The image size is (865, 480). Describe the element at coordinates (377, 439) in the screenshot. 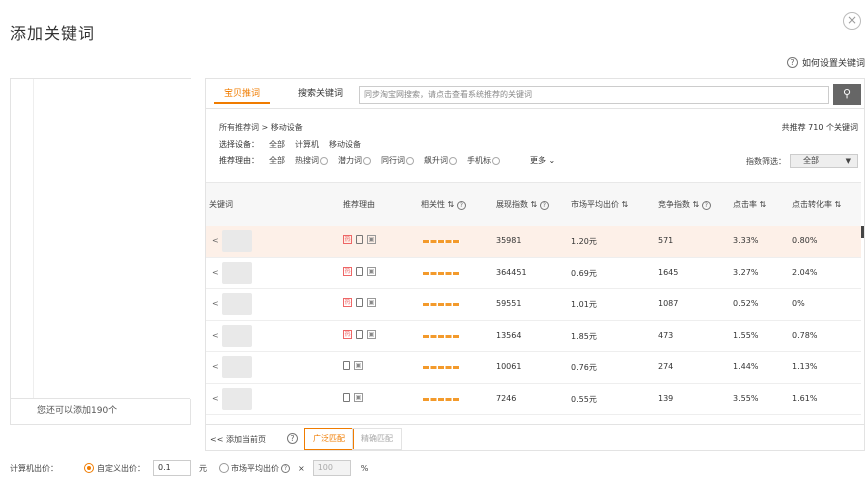

I see `exact-match-tab: 精确匹配` at that location.